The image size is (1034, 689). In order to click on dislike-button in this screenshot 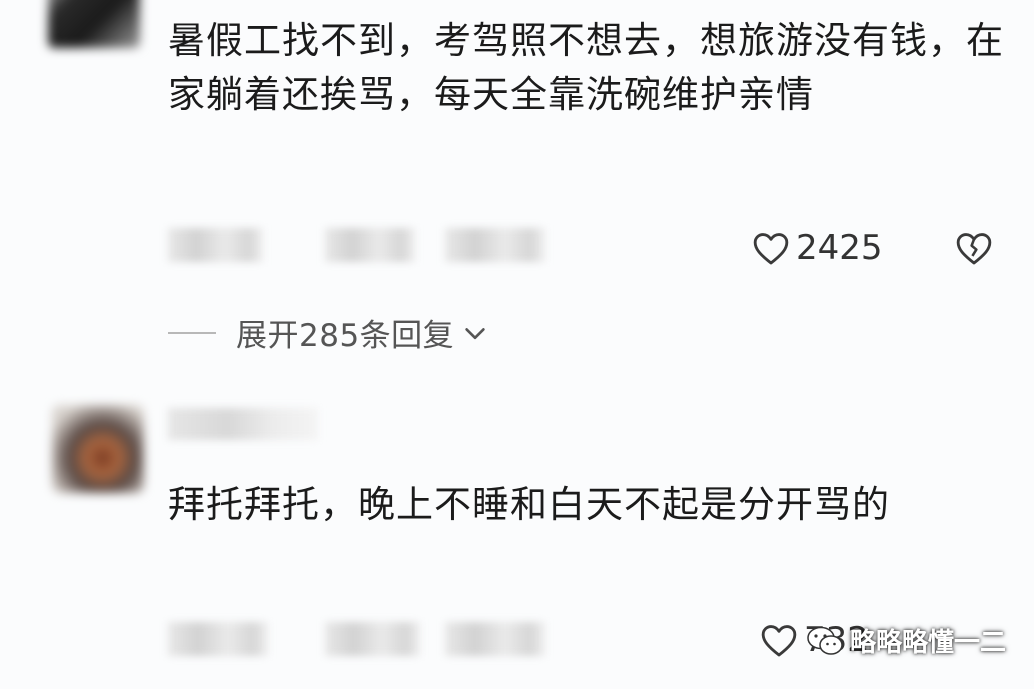, I will do `click(974, 250)`.